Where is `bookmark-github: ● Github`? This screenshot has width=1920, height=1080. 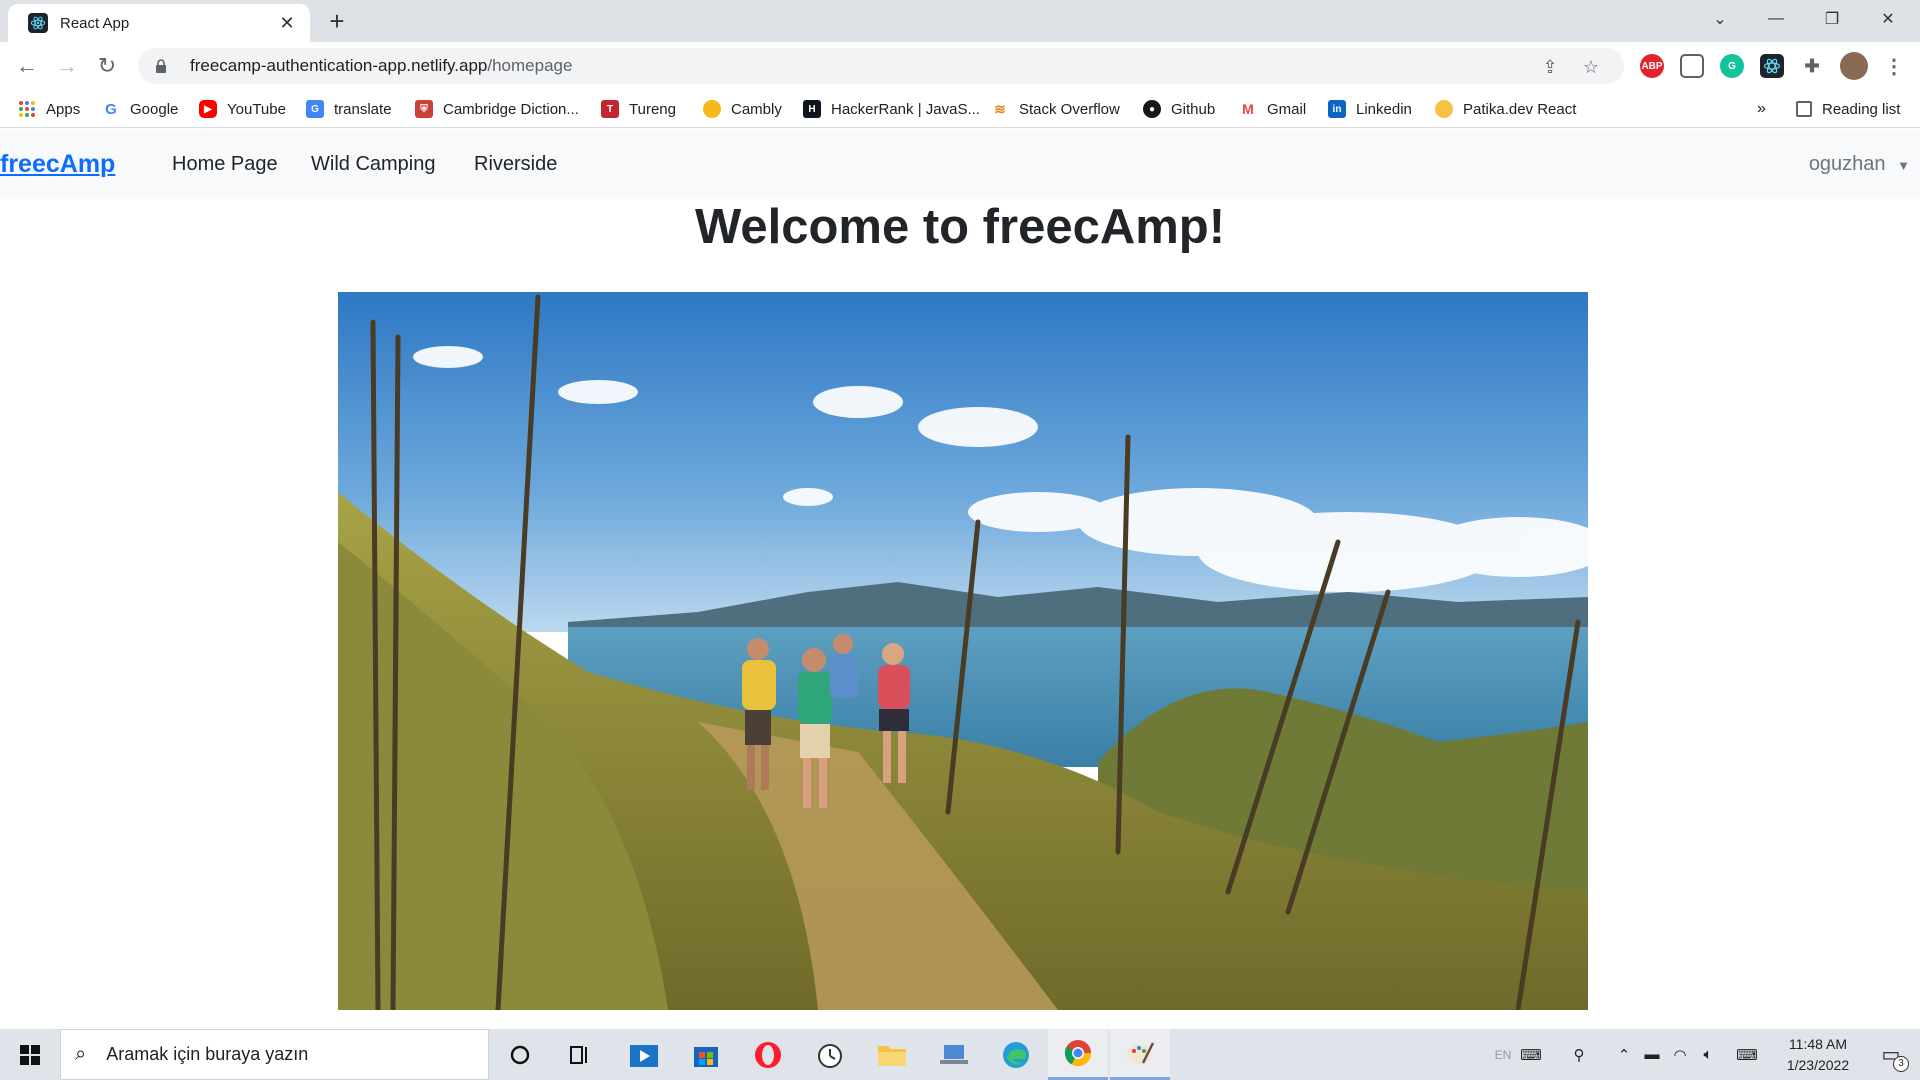 bookmark-github: ● Github is located at coordinates (1179, 109).